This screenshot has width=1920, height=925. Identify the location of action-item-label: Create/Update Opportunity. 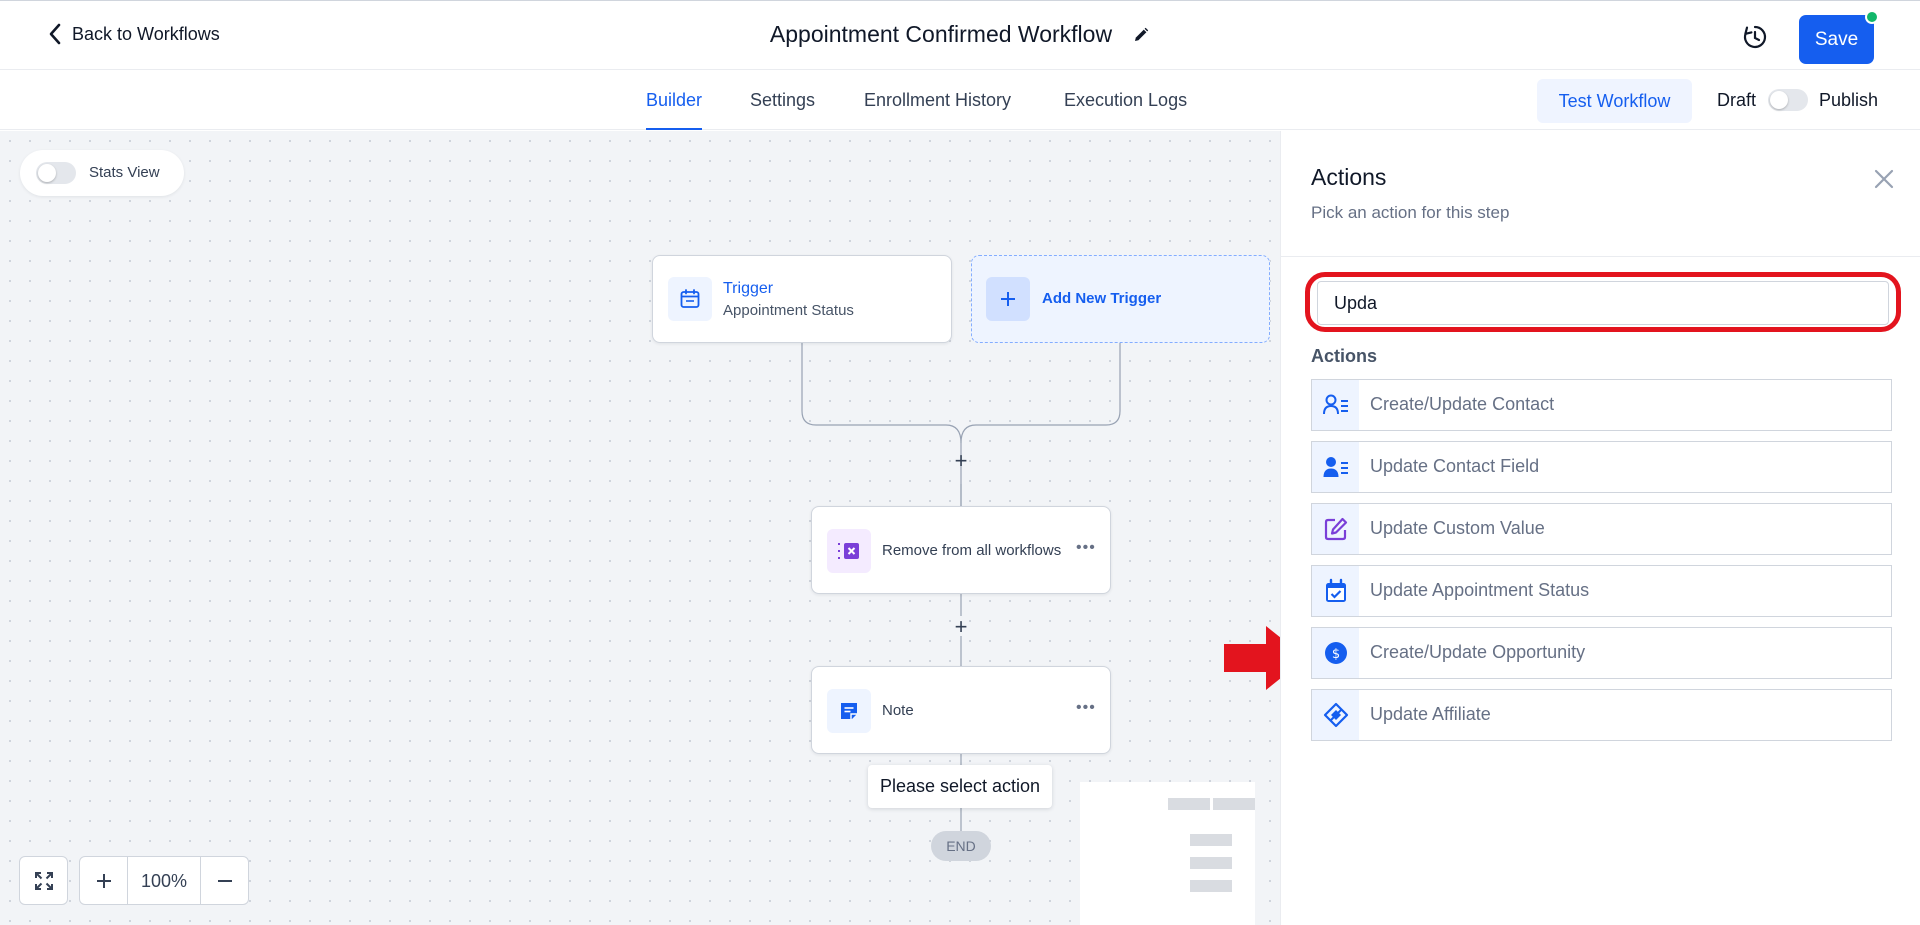
(1478, 652).